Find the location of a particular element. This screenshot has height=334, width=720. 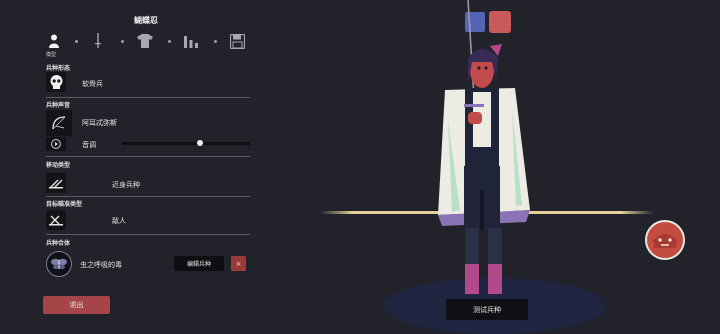

target-enemy-icon is located at coordinates (56, 220).